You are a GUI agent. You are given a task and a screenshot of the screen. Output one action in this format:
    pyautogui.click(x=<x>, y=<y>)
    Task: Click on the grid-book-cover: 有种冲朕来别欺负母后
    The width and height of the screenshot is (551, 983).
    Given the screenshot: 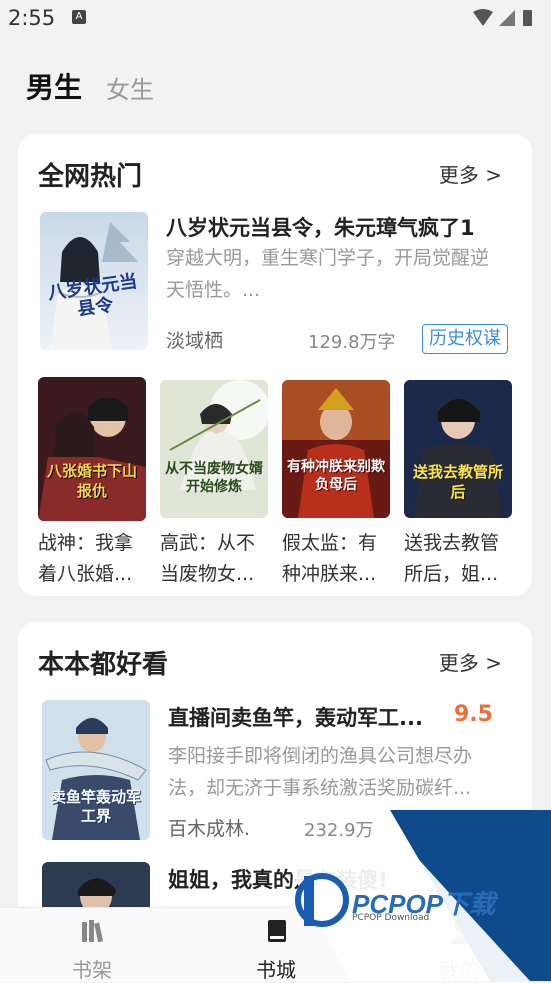 What is the action you would take?
    pyautogui.click(x=336, y=449)
    